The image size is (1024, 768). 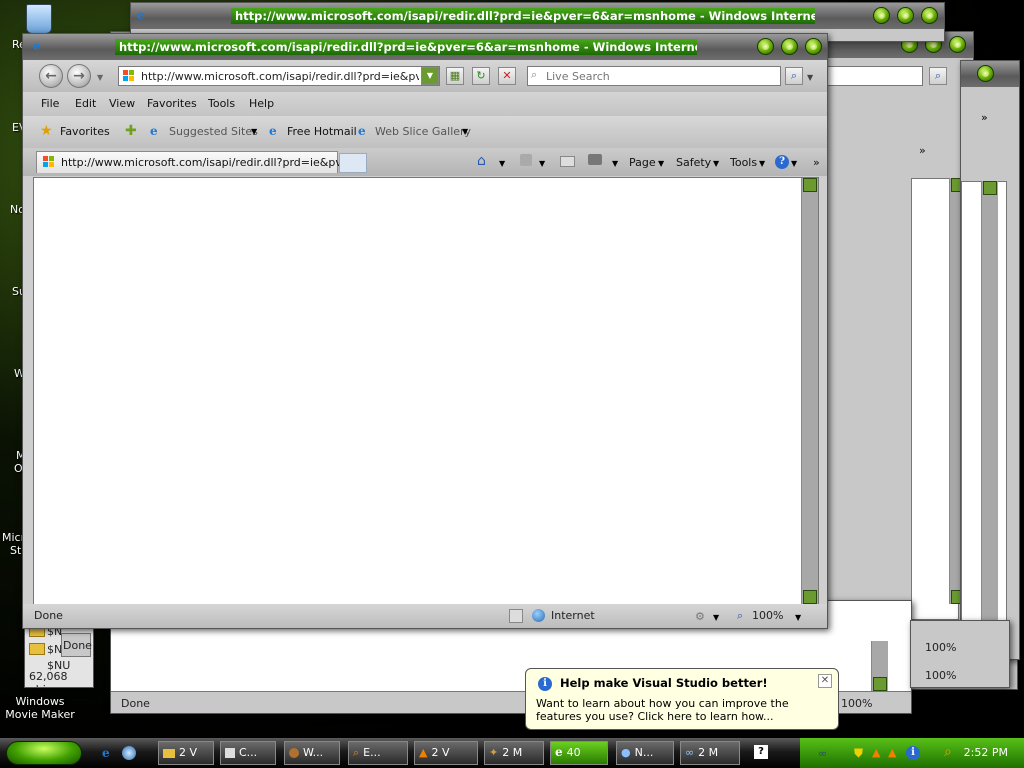 What do you see at coordinates (186, 753) in the screenshot?
I see `taskbar-item-folders: 2 V` at bounding box center [186, 753].